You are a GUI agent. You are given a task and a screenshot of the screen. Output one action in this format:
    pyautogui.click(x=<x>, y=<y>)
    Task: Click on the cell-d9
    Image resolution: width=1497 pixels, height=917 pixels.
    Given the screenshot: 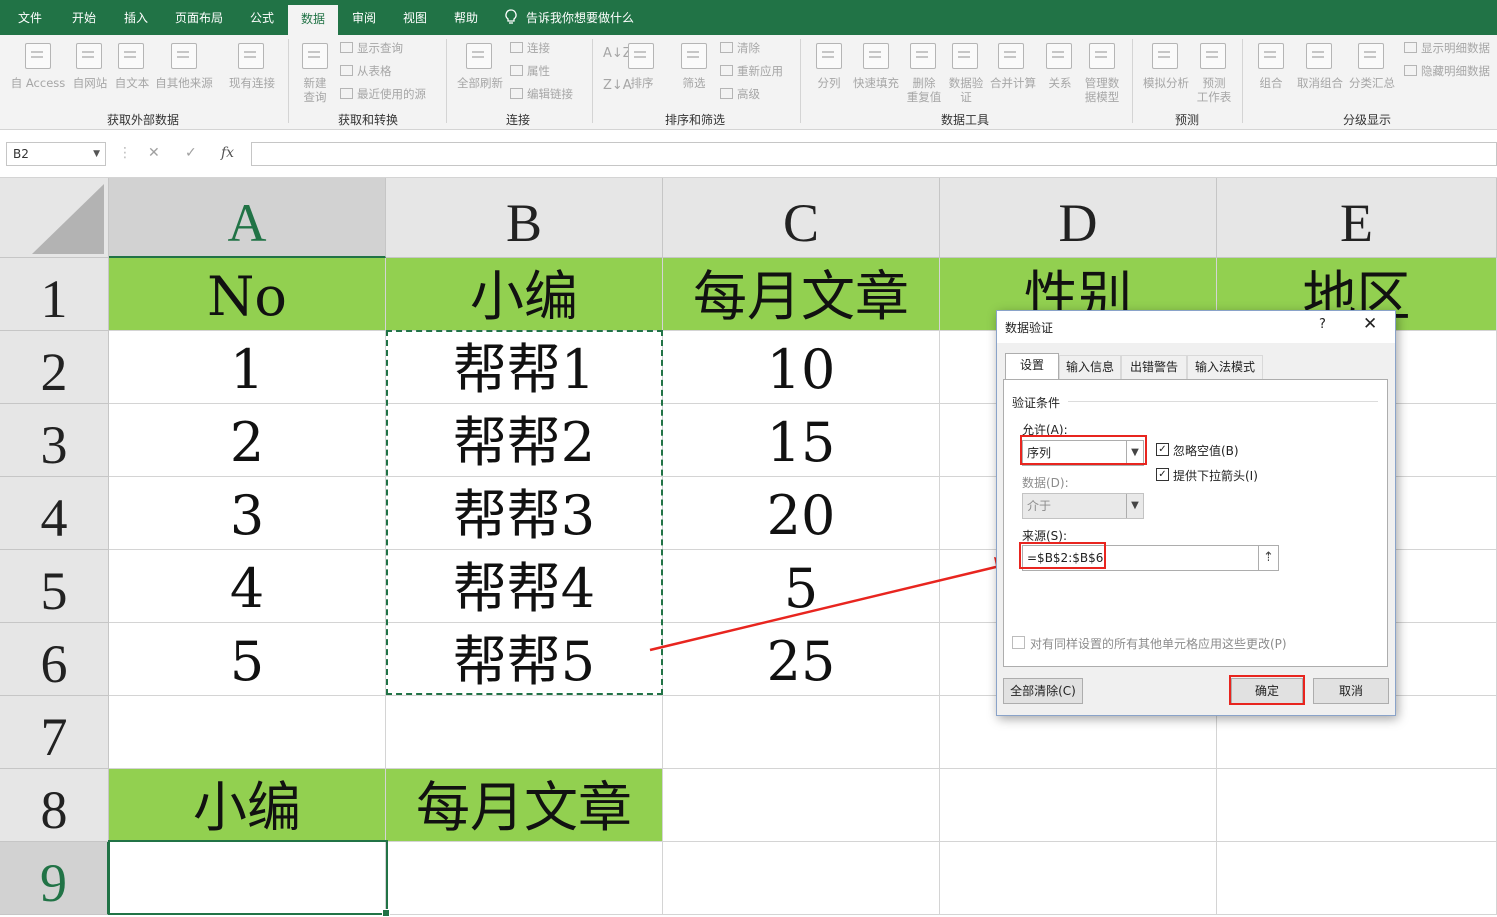 What is the action you would take?
    pyautogui.click(x=1078, y=878)
    